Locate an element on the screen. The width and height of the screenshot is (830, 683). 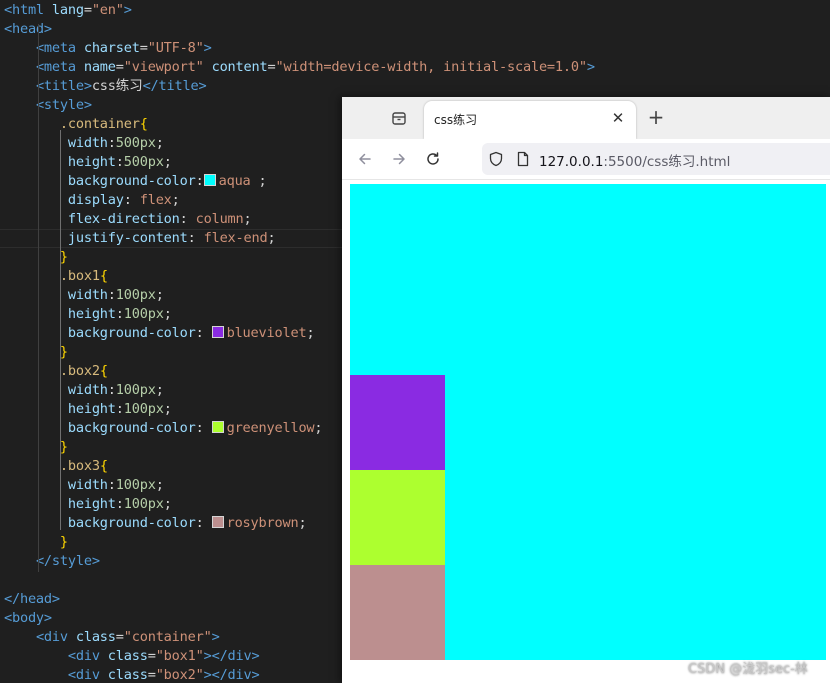
tab-overview-button is located at coordinates (399, 118).